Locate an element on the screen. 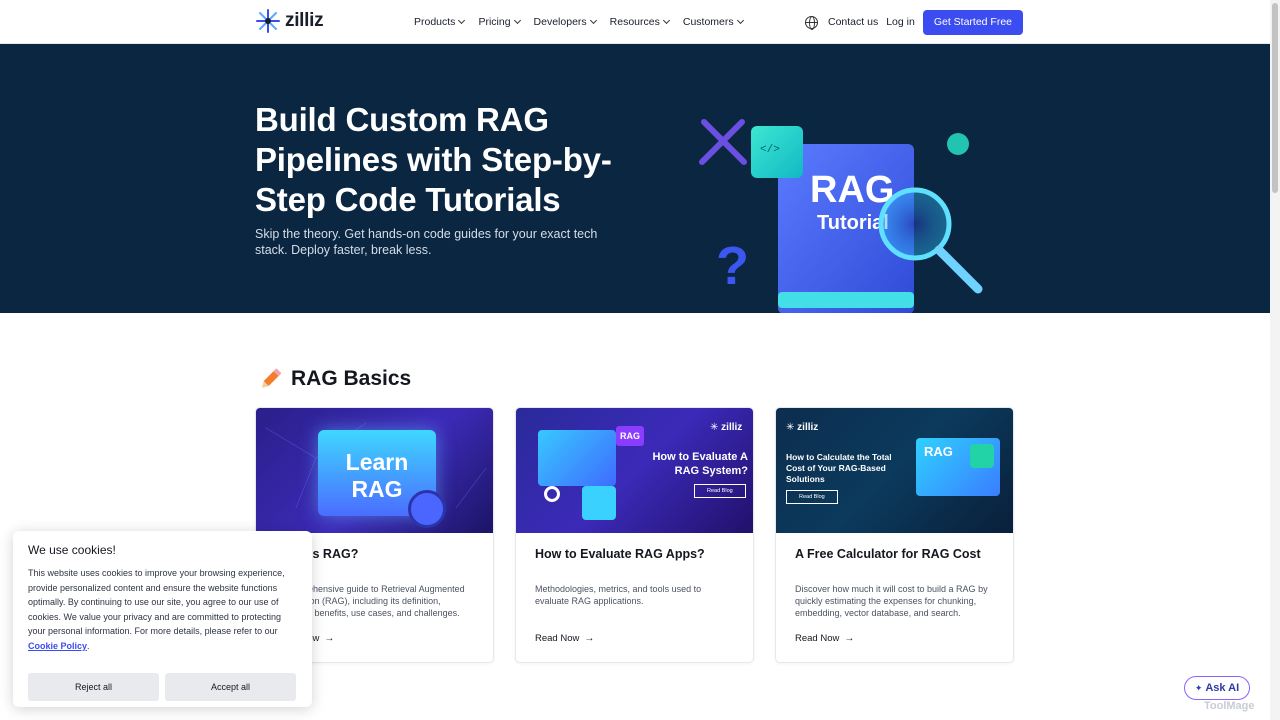 The image size is (1280, 720). logo: zilliz is located at coordinates (289, 21).